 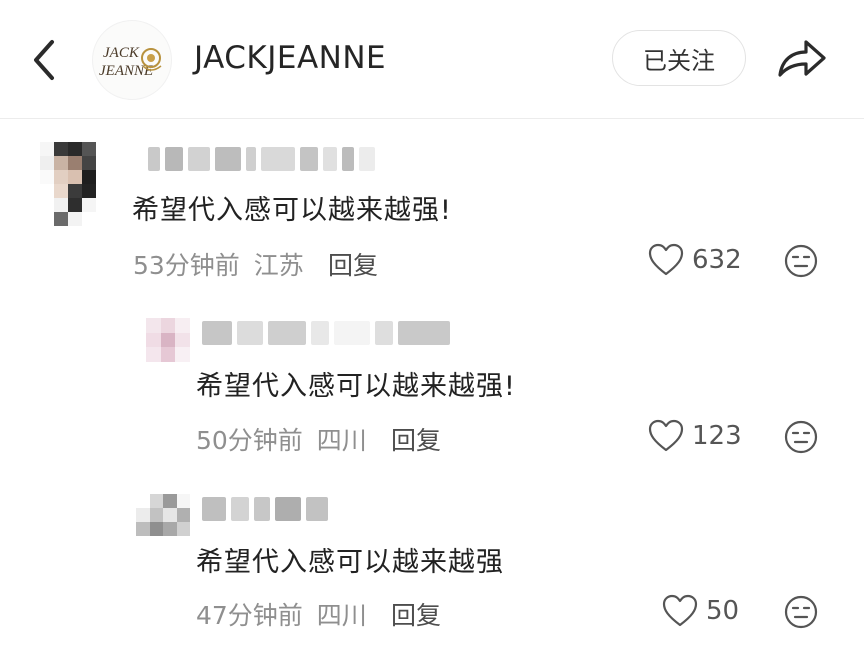 I want to click on comment-time: 47分钟前, so click(x=249, y=615).